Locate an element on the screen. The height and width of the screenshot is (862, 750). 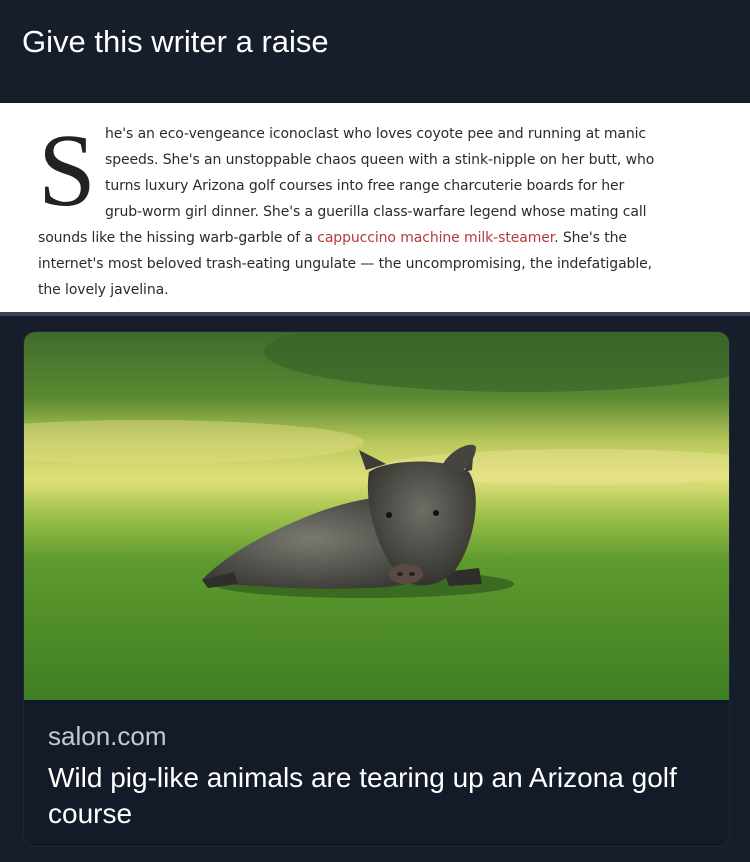
article-text-span: sounds like the hissing warb-garble of a is located at coordinates (178, 238).